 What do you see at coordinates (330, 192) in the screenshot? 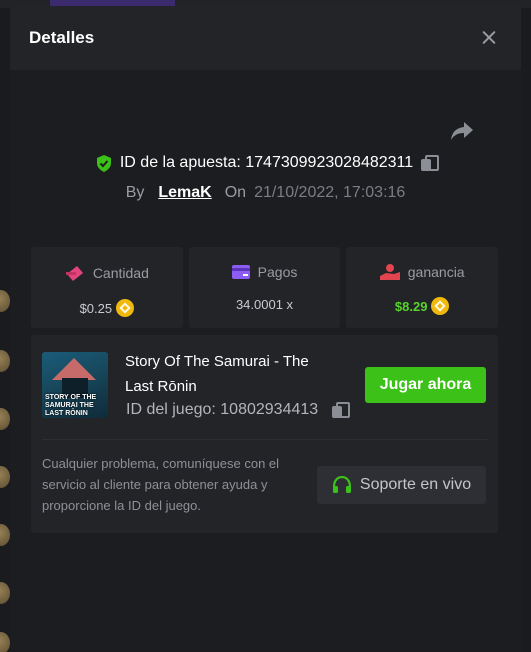
I see `bet-date: 21/10/2022, 17:03:16` at bounding box center [330, 192].